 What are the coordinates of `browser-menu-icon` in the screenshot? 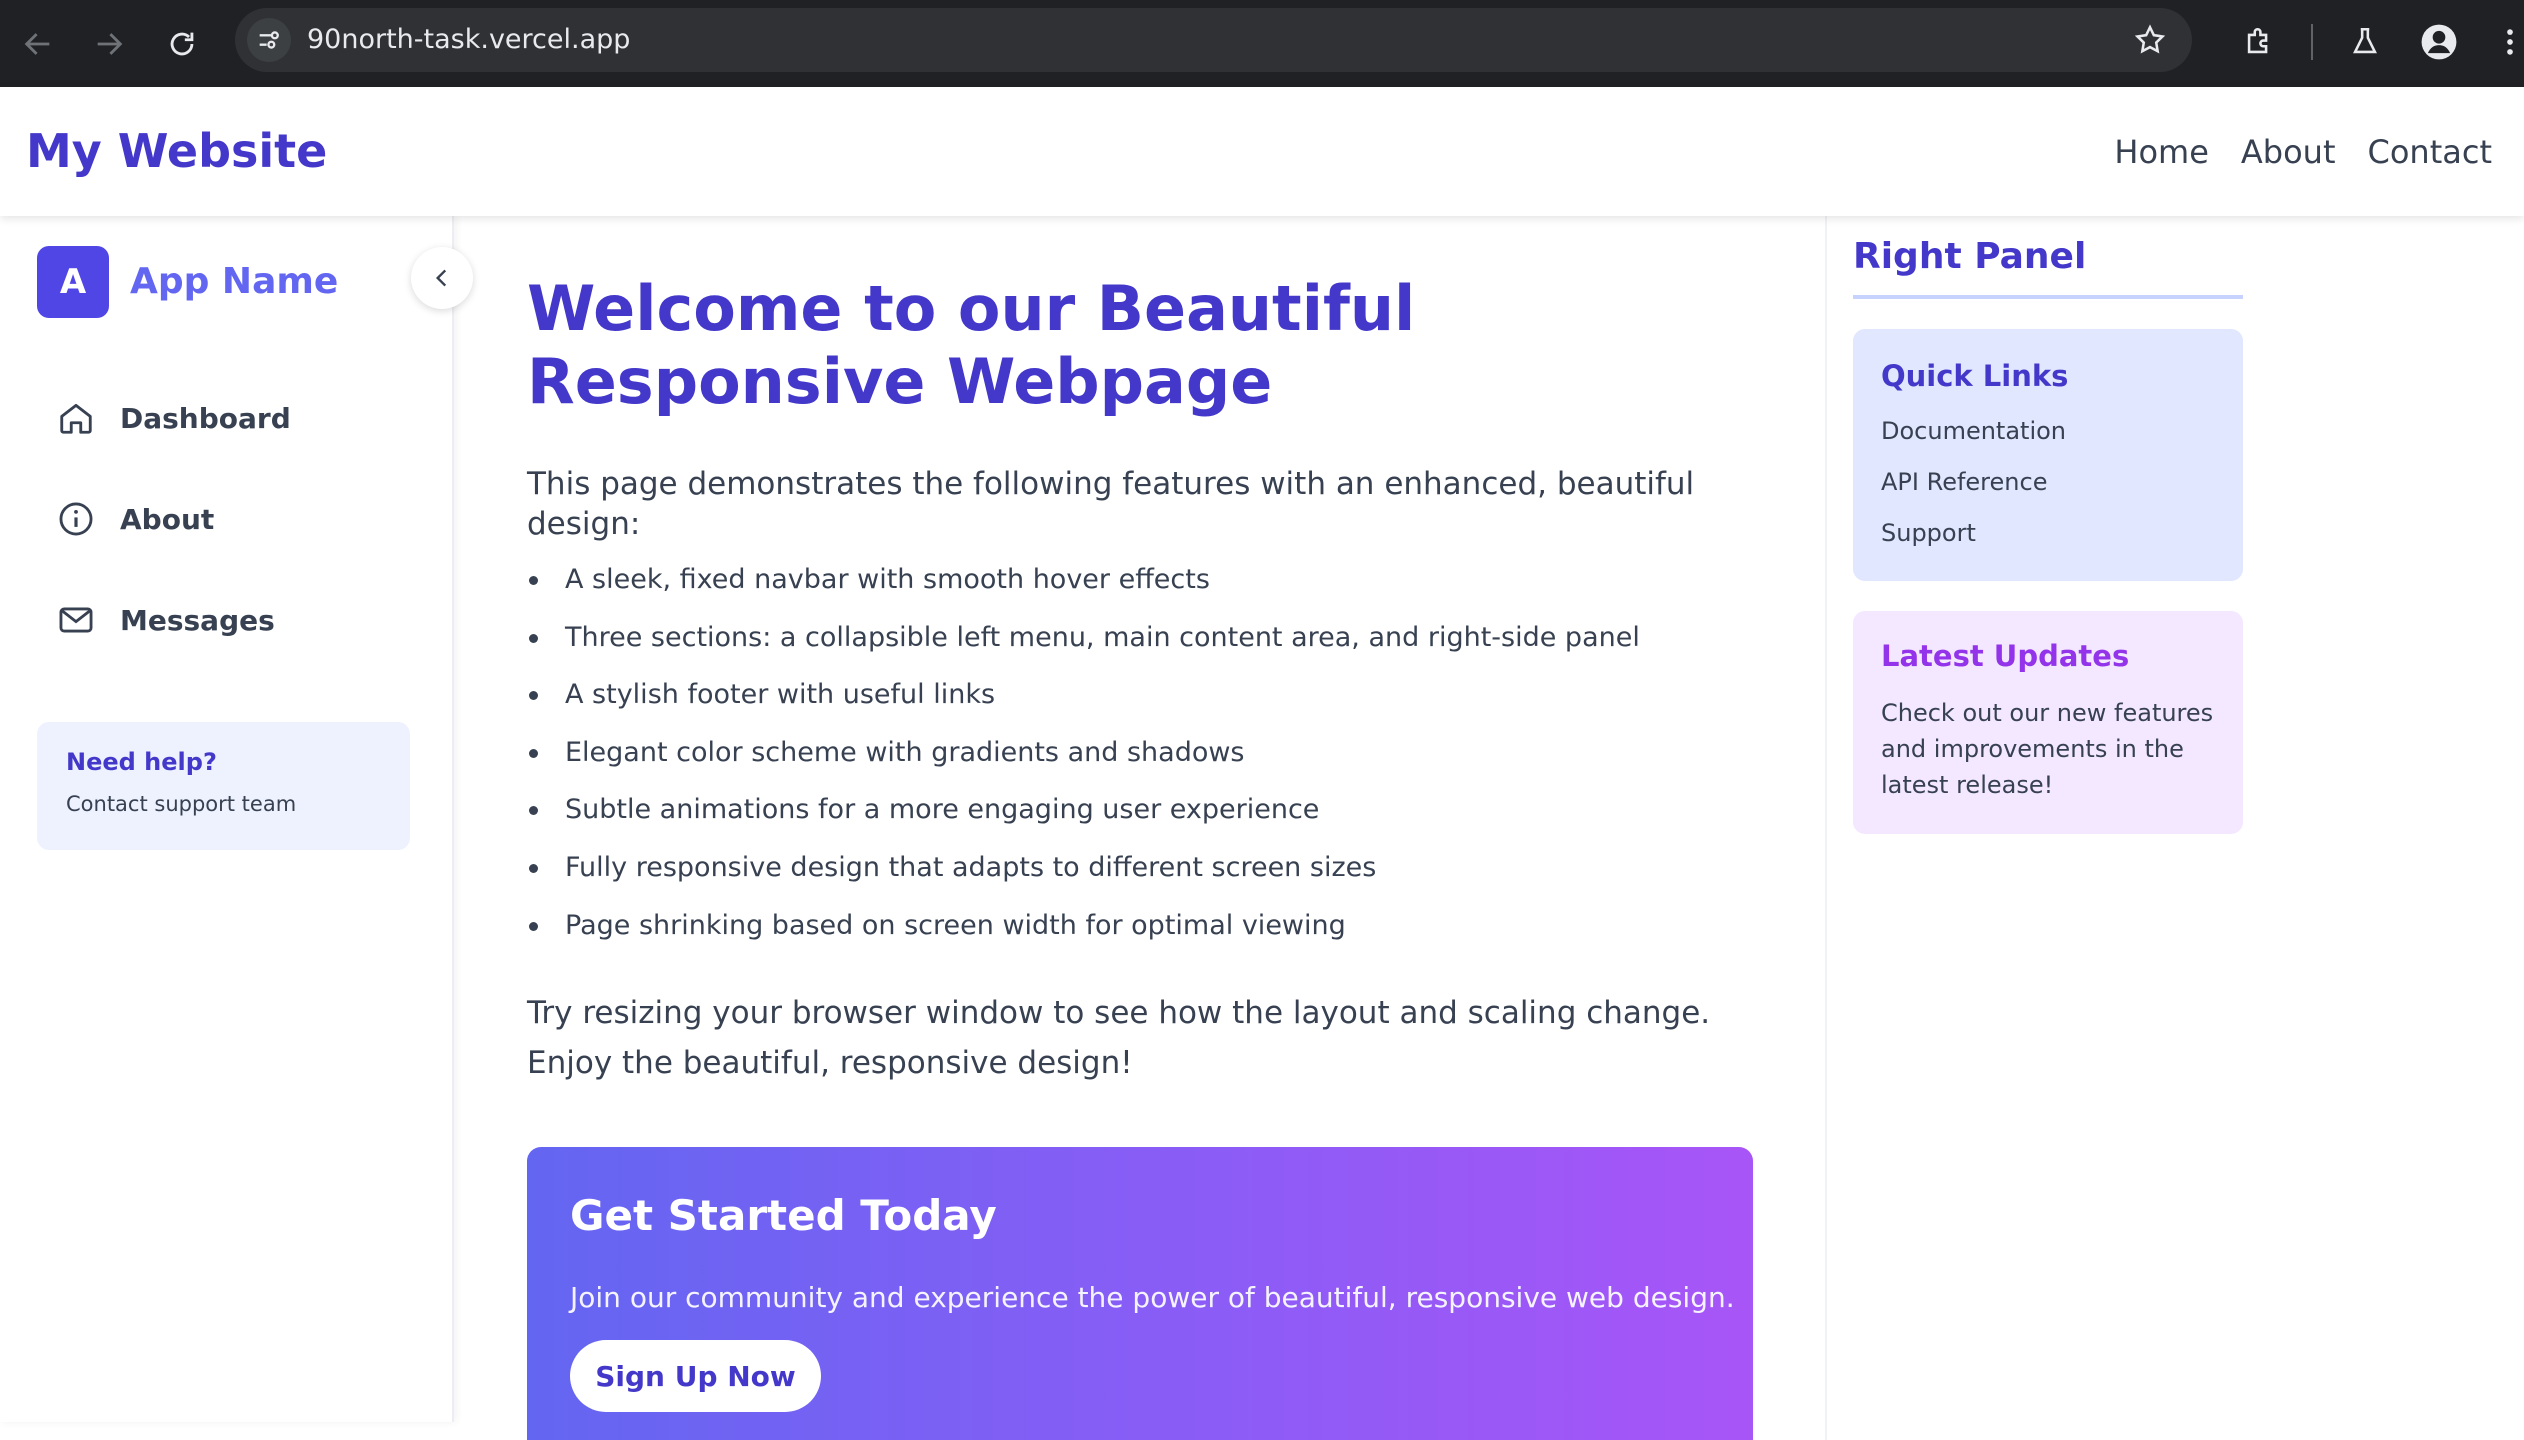 It's located at (2504, 42).